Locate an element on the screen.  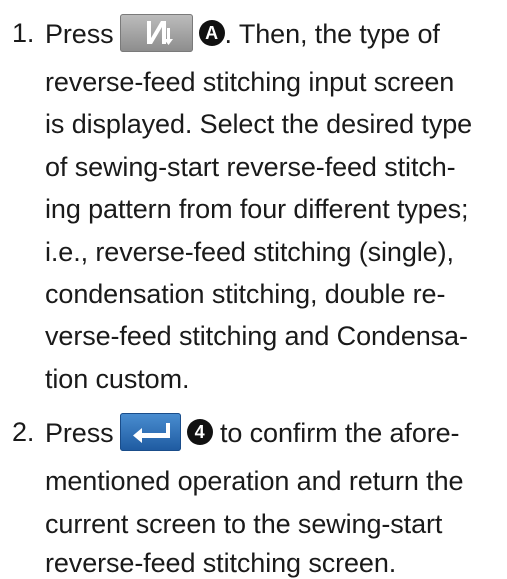
step-1-line-5: i.e., reverse-feed stitching (single), is located at coordinates (249, 252).